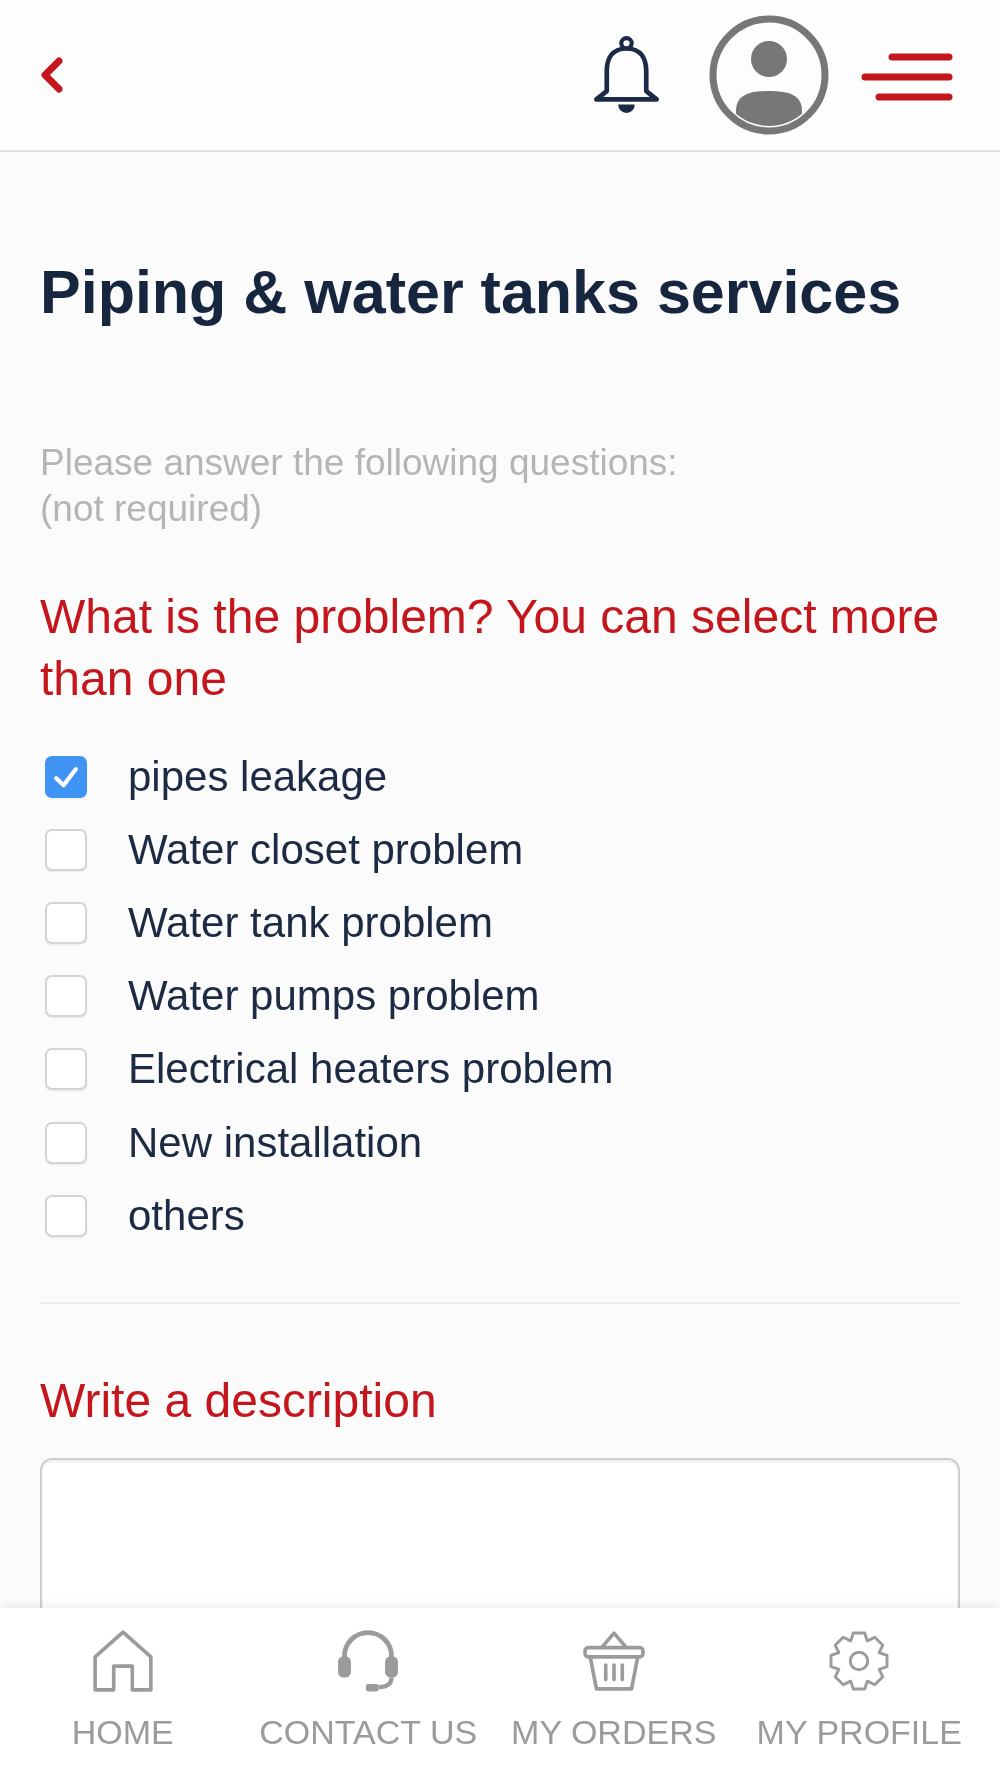  What do you see at coordinates (326, 849) in the screenshot?
I see `option-label: Water closet problem` at bounding box center [326, 849].